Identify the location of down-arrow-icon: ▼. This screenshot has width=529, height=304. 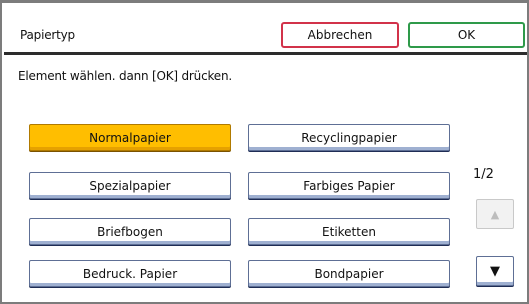
(495, 271).